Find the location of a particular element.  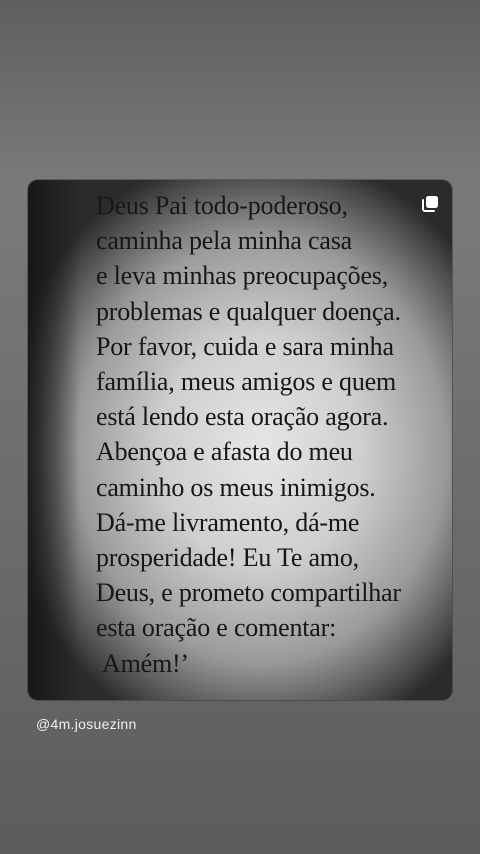

prayer-line: esta oração e comentar: is located at coordinates (216, 628).